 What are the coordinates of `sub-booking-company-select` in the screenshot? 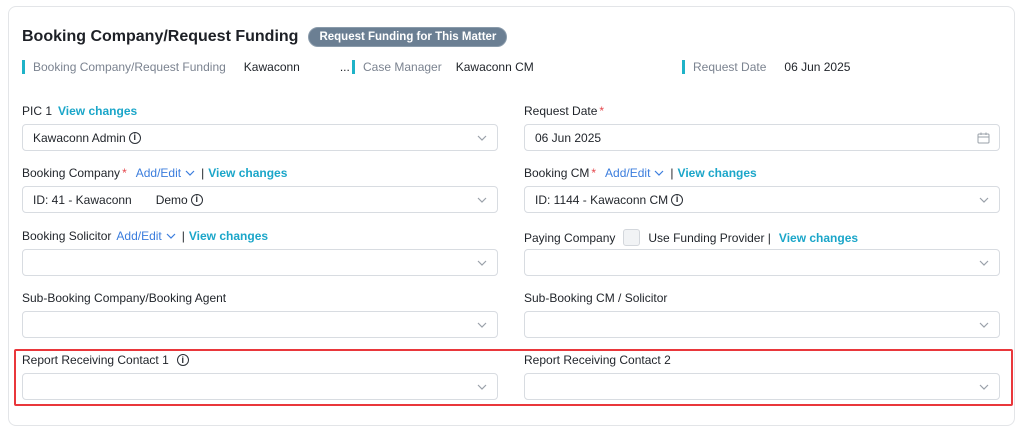 It's located at (260, 324).